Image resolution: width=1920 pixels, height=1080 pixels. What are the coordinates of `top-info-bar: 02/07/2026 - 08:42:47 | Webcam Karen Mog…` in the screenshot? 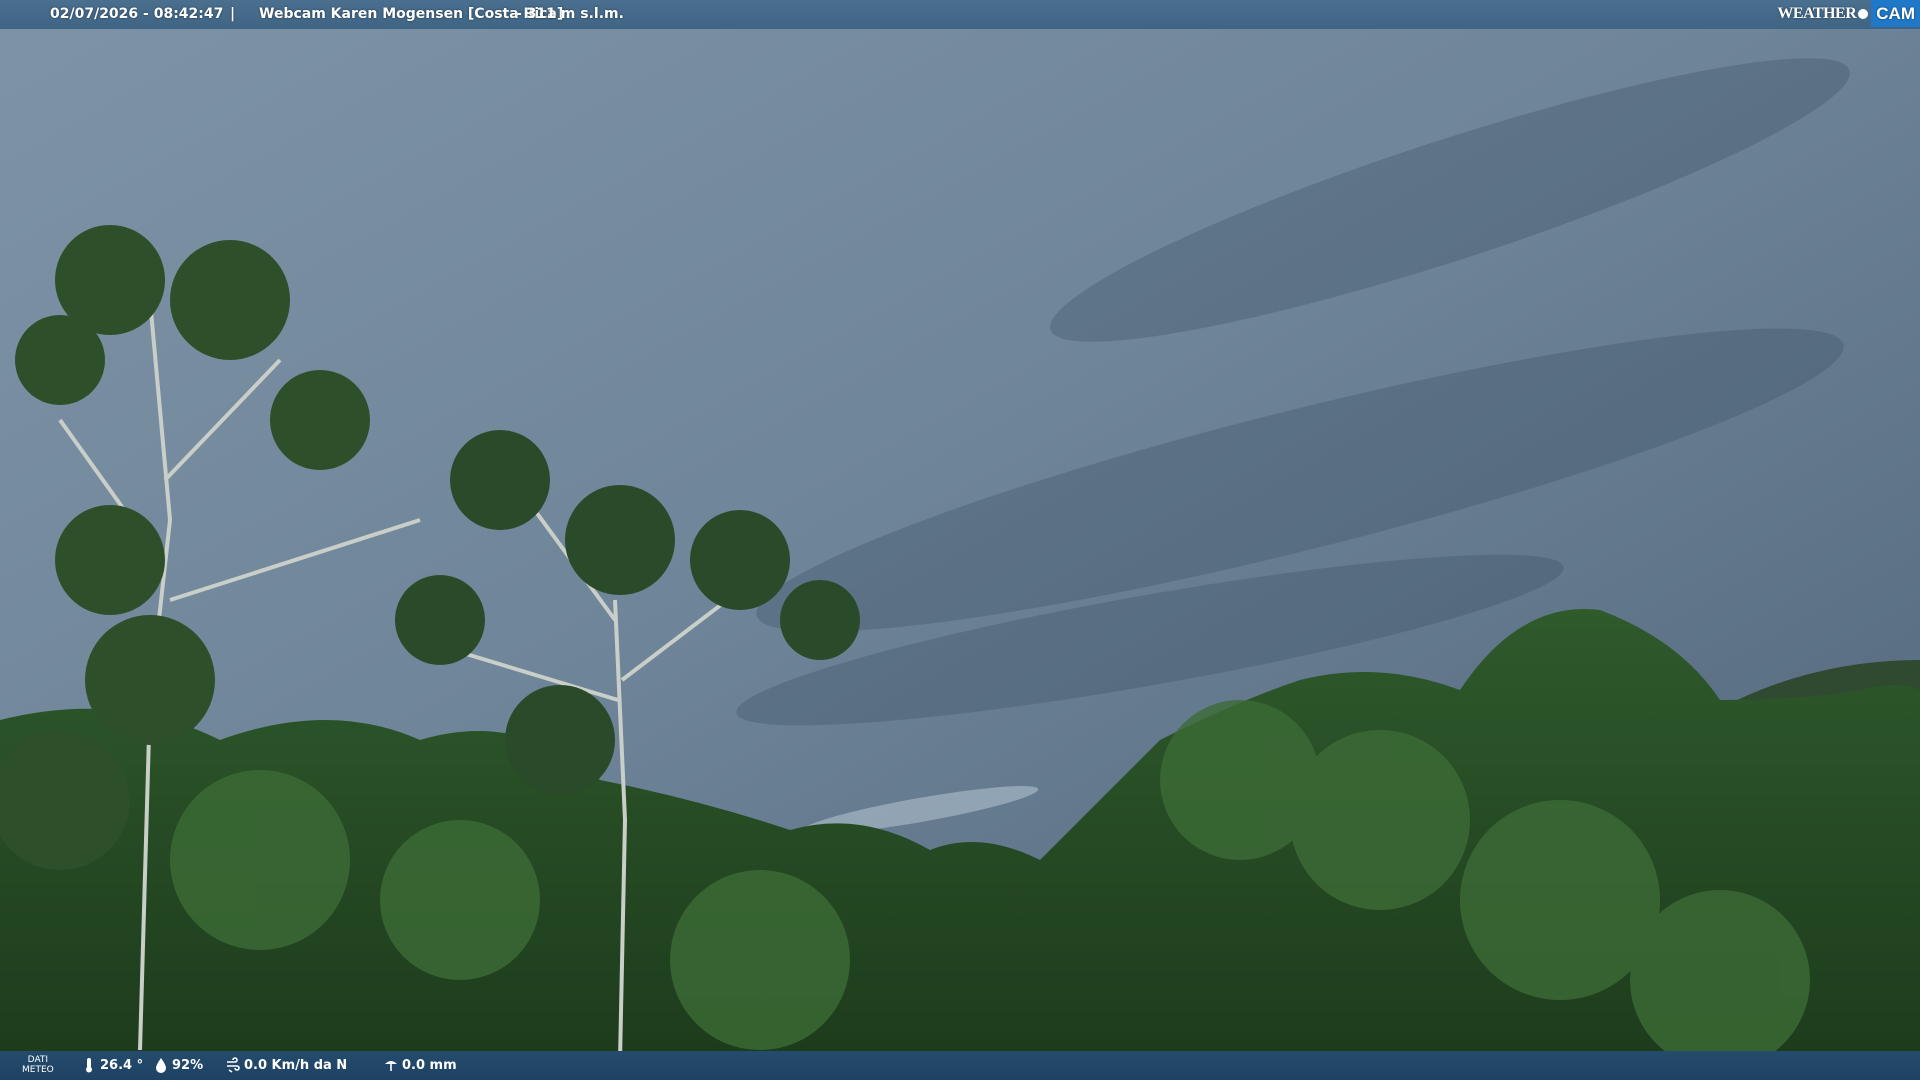 It's located at (960, 14).